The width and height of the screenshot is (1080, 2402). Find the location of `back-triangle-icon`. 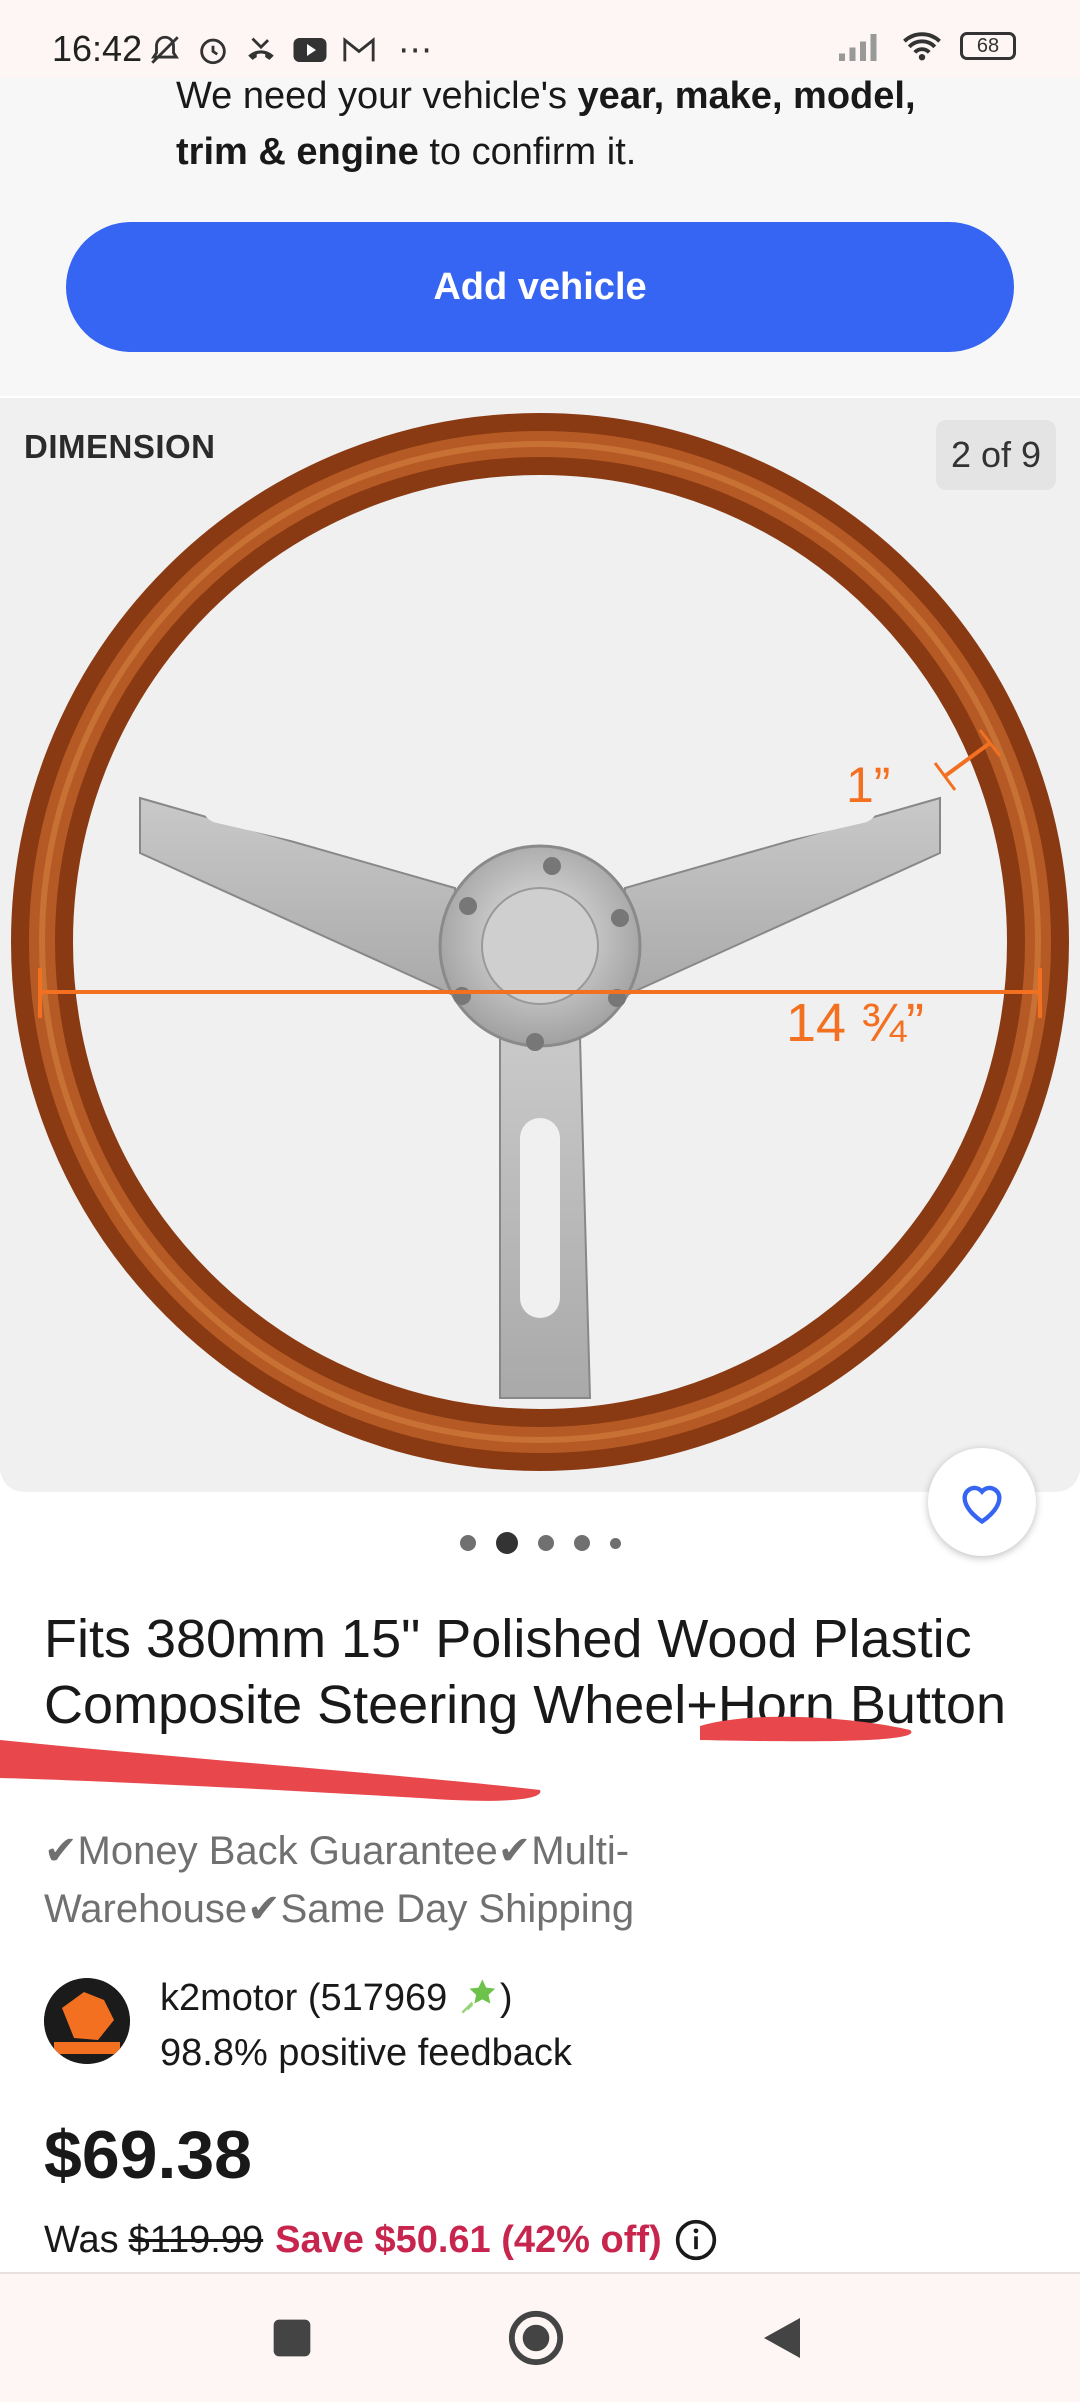

back-triangle-icon is located at coordinates (782, 2338).